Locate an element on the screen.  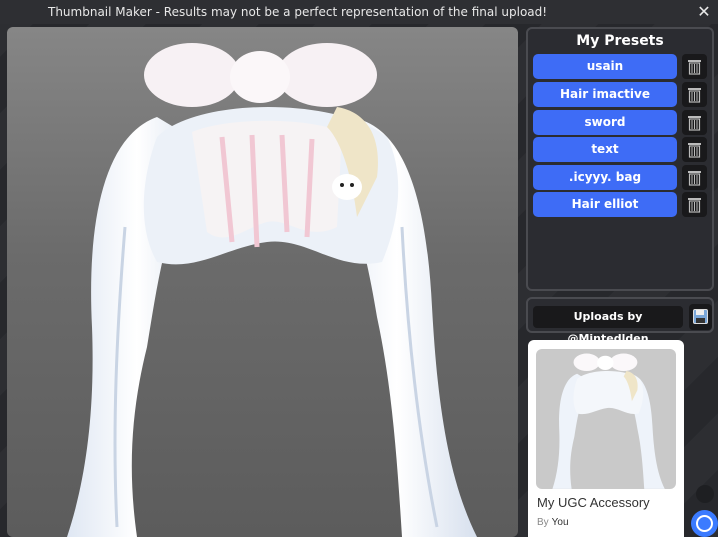
accessory-name: My UGC Accessory is located at coordinates (593, 502).